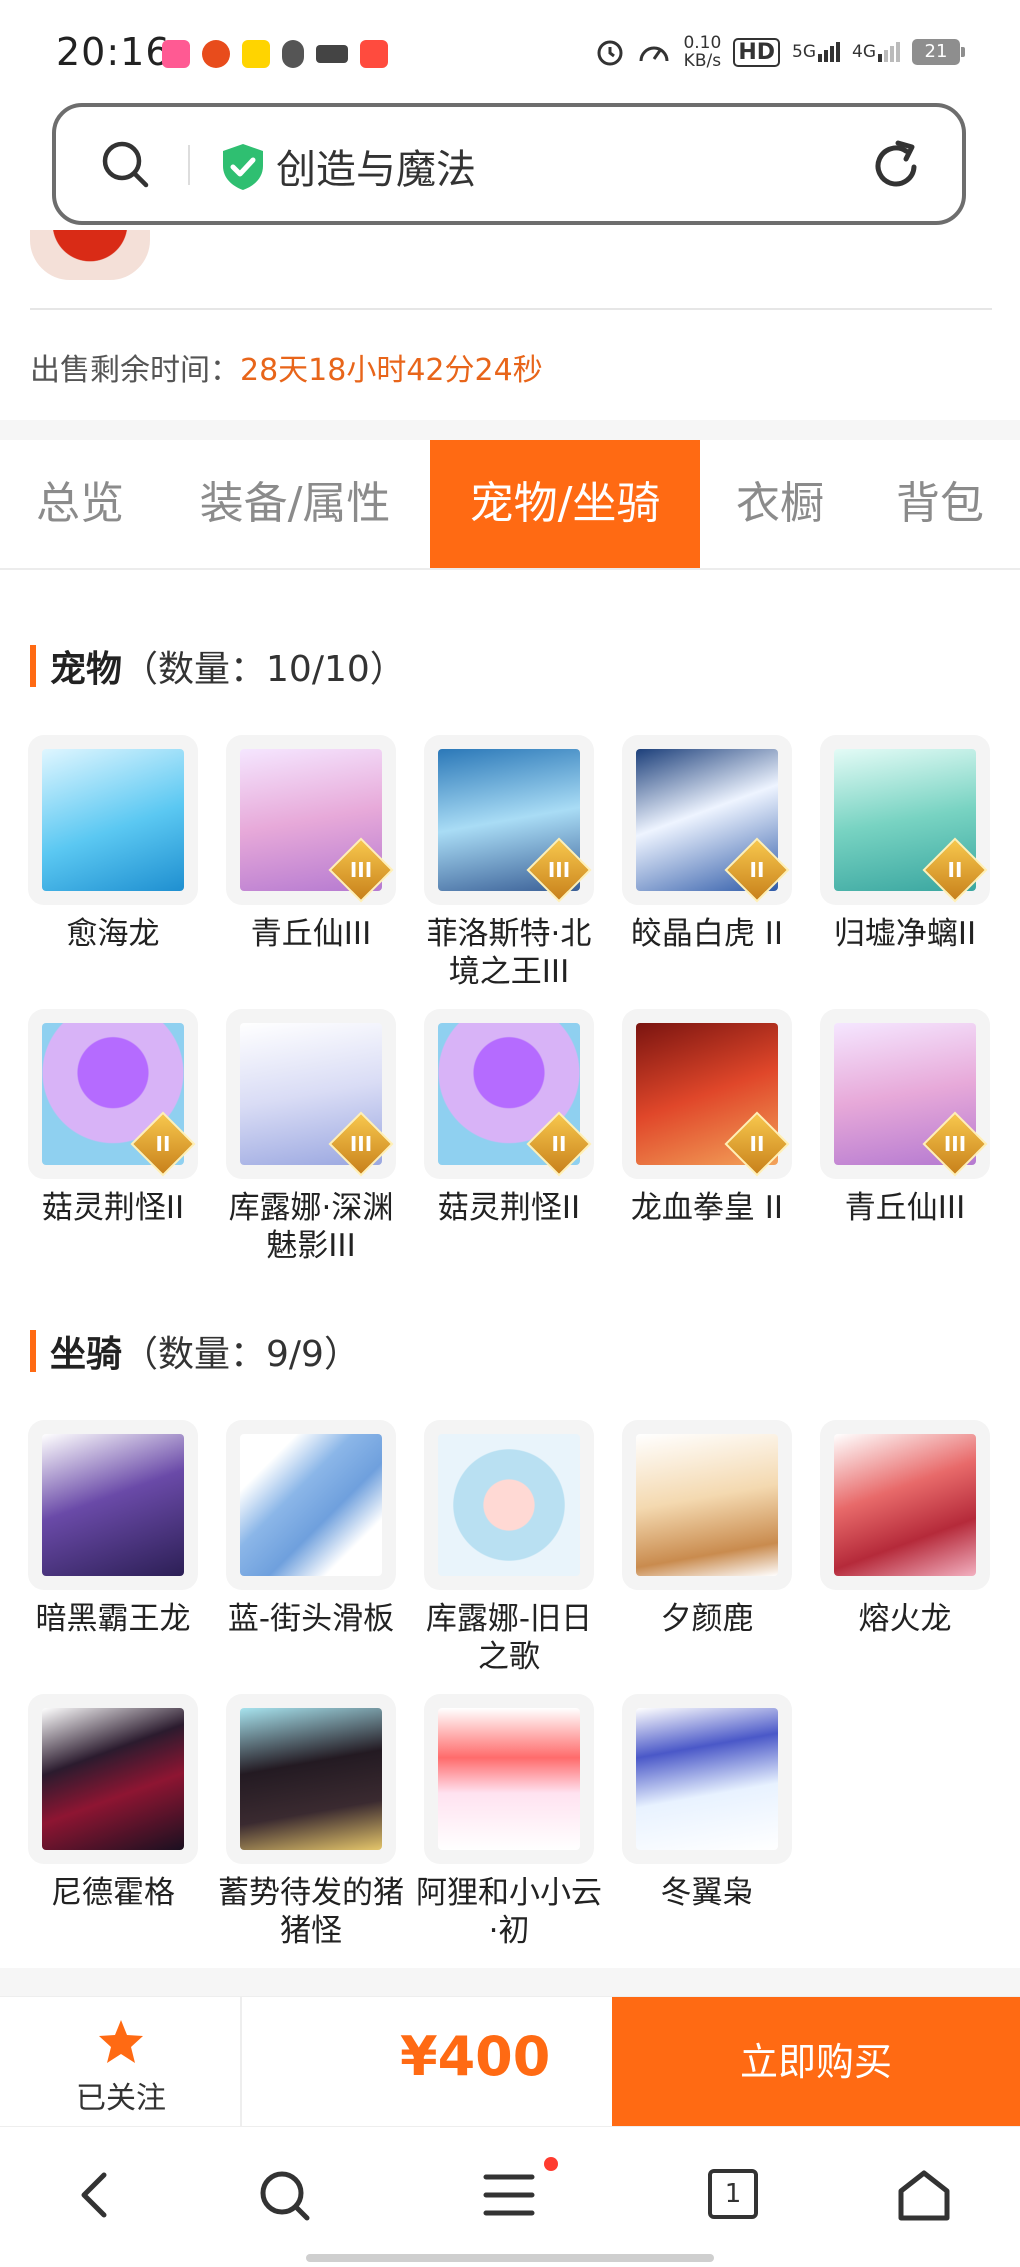 Image resolution: width=1020 pixels, height=2267 pixels. What do you see at coordinates (565, 504) in the screenshot?
I see `tab-pets-mounts: 宠物/坐骑` at bounding box center [565, 504].